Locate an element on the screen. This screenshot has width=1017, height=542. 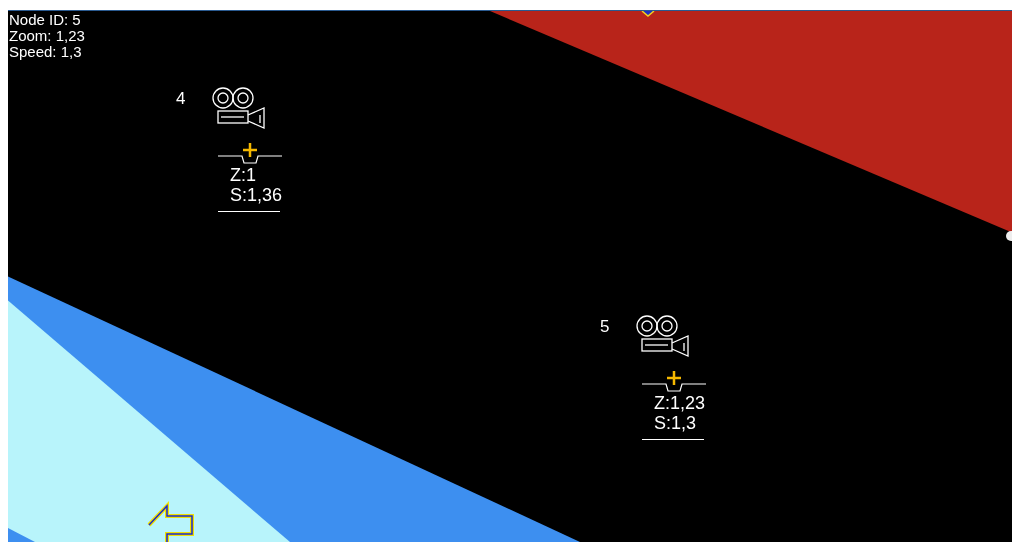
info-text: Node ID: 5 is located at coordinates (45, 20).